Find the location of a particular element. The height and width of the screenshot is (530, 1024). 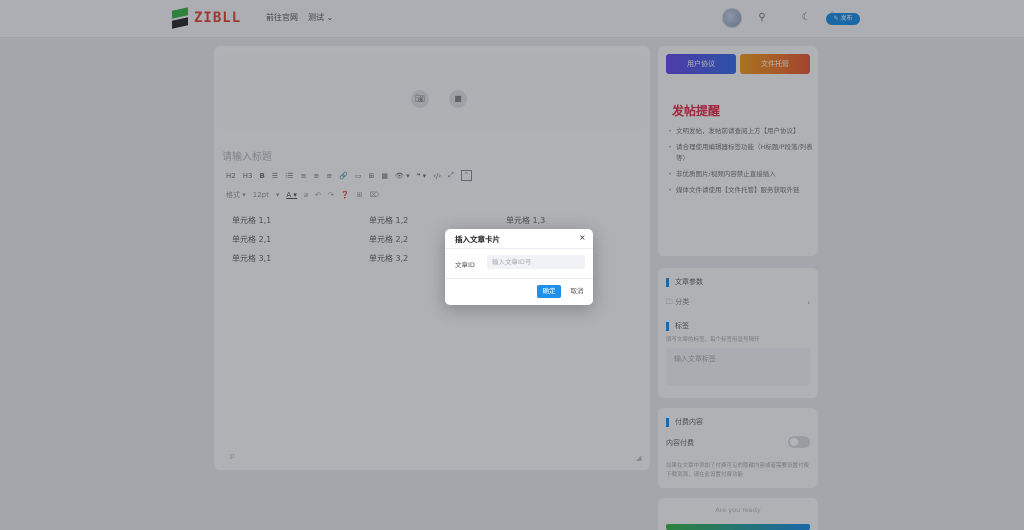

cancel-button: 取消 is located at coordinates (577, 291).